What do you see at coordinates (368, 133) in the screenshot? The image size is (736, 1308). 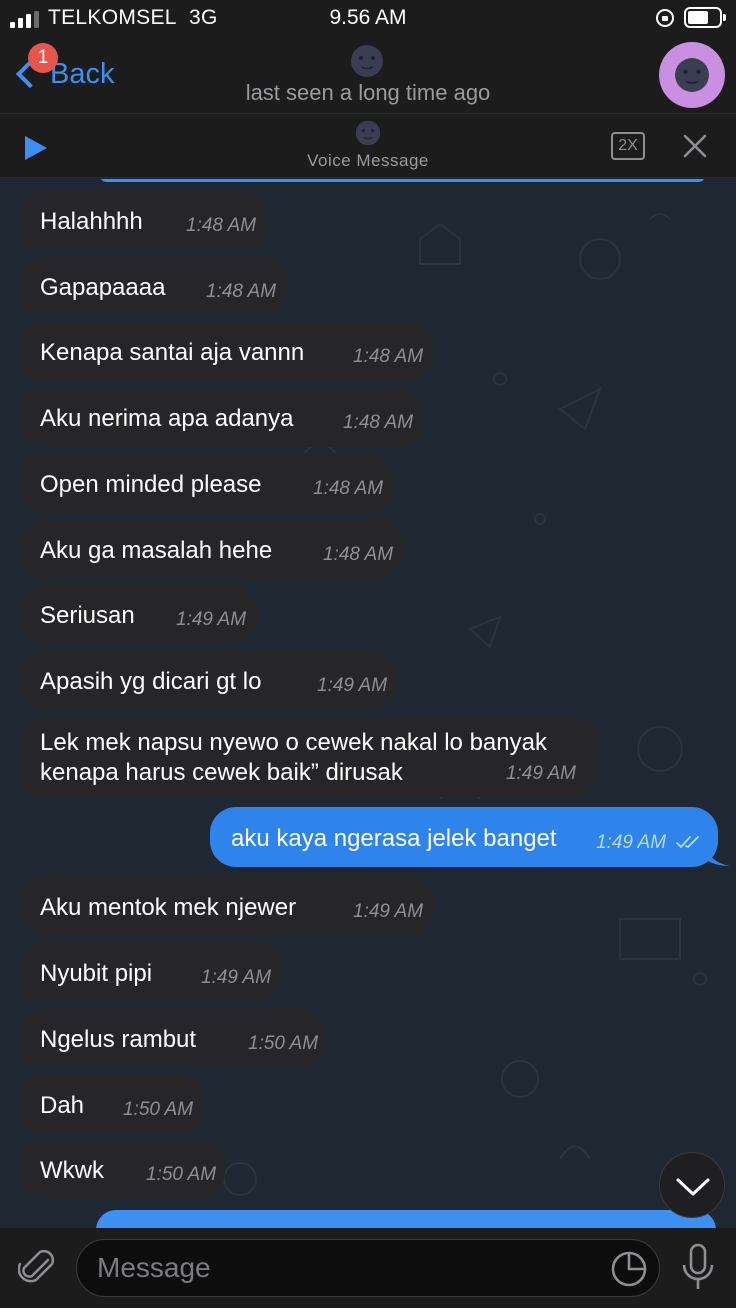 I see `voice-emoji-icon` at bounding box center [368, 133].